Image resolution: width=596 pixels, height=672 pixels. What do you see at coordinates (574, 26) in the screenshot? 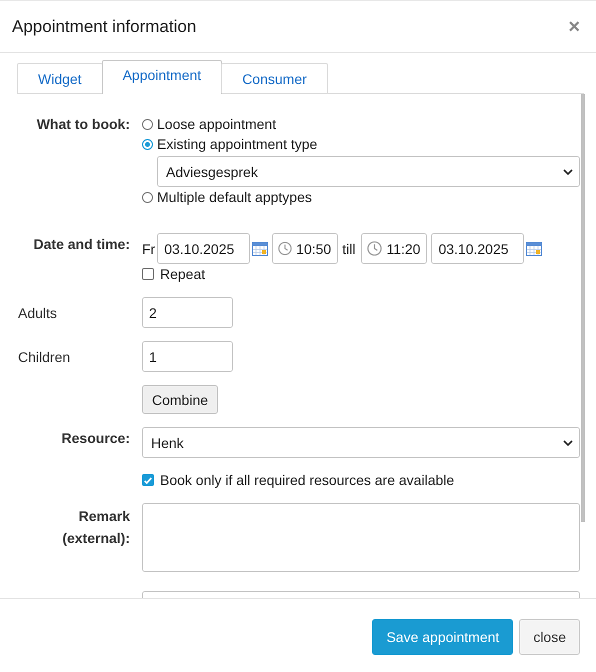
I see `close-button: ×` at bounding box center [574, 26].